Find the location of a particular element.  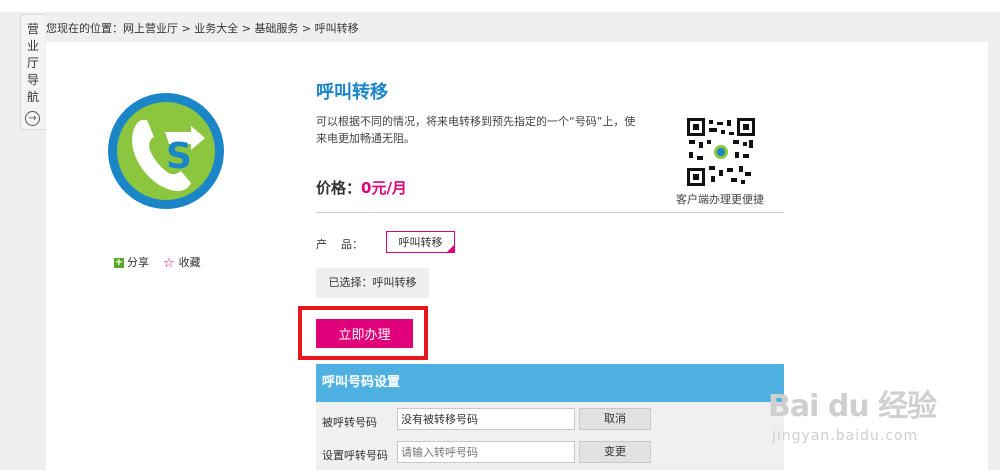

divider is located at coordinates (550, 212).